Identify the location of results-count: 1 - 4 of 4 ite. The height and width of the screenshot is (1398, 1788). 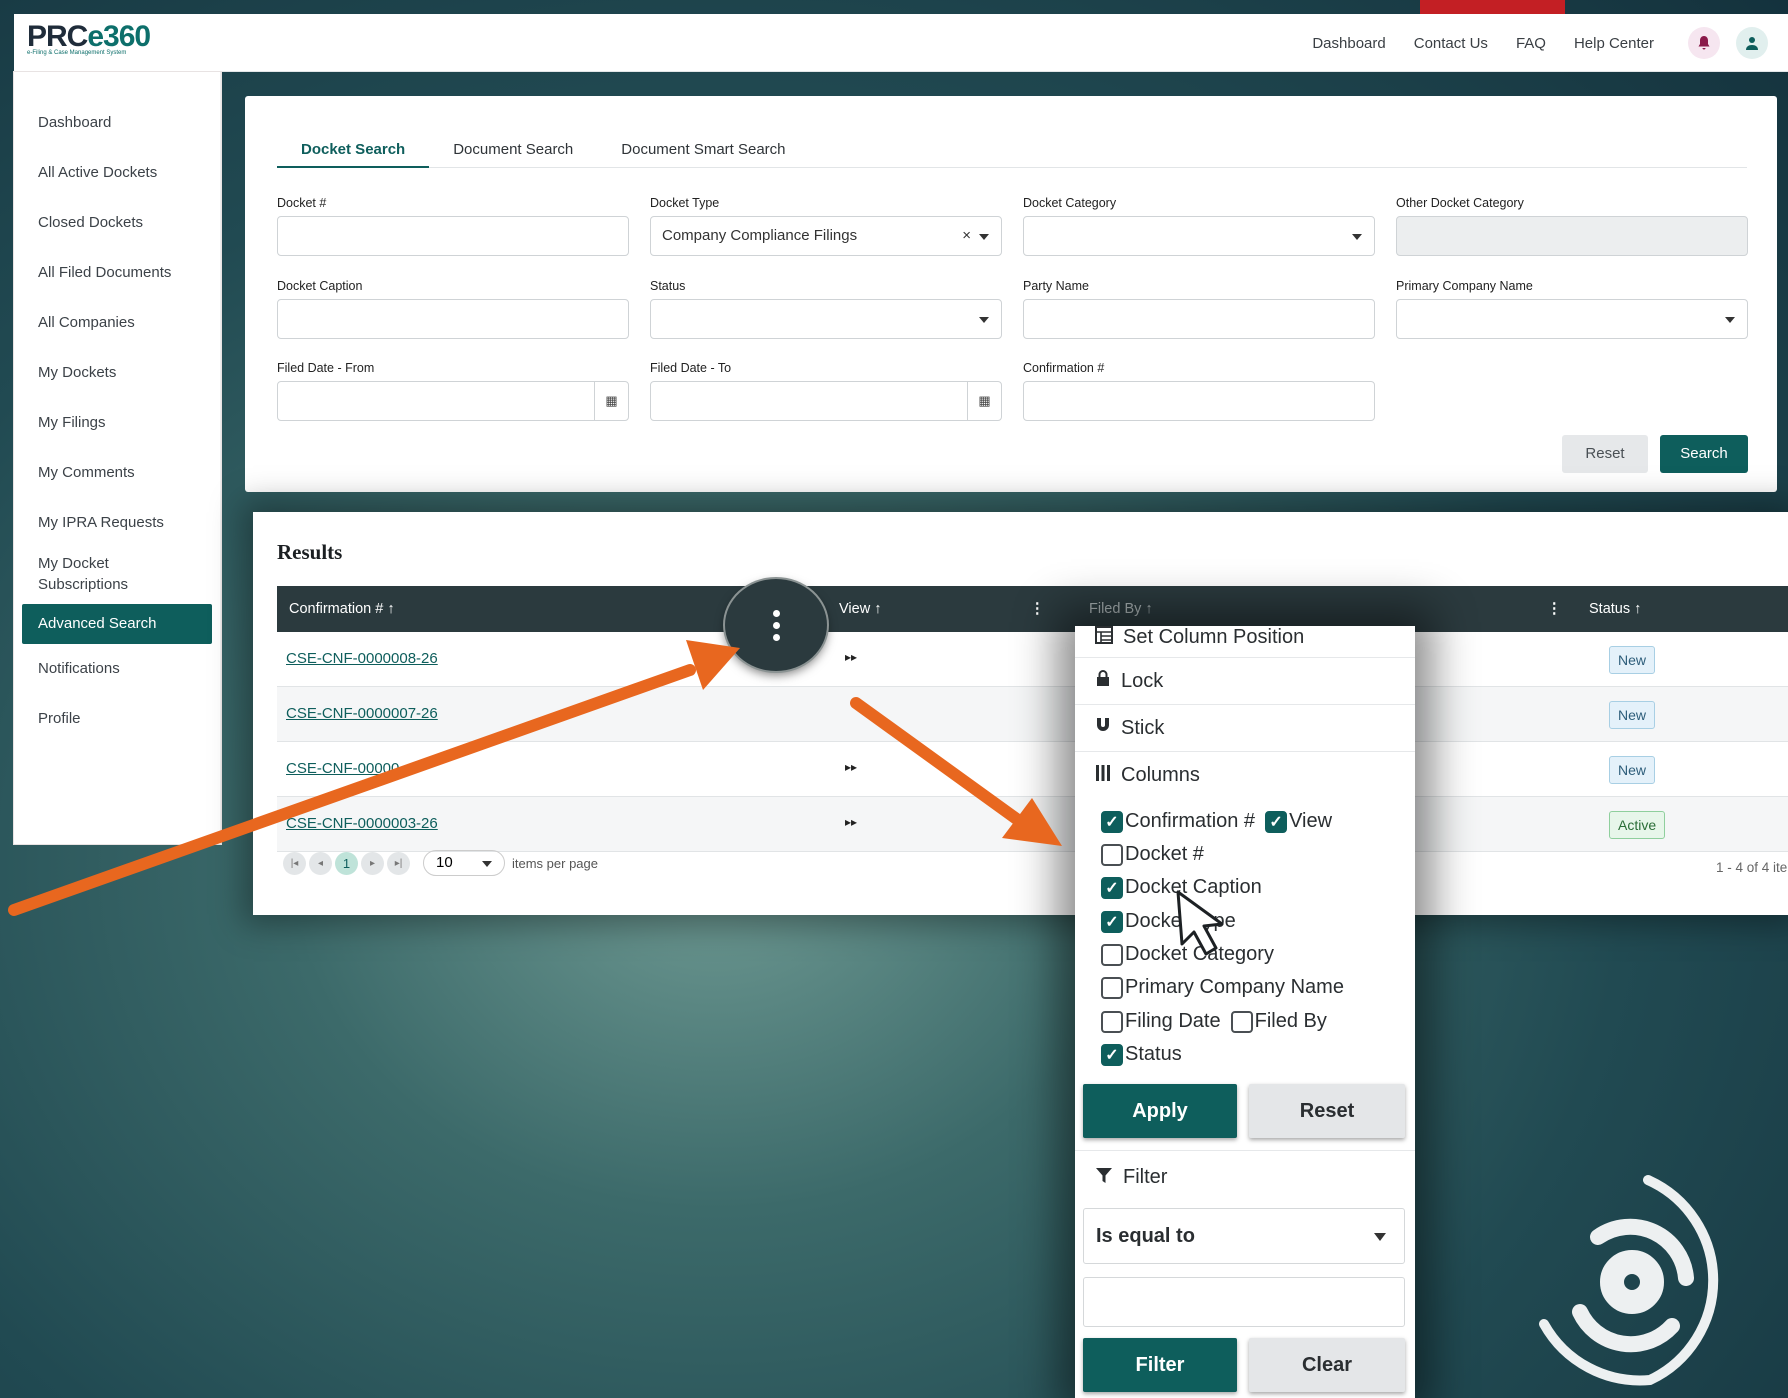
(1752, 867).